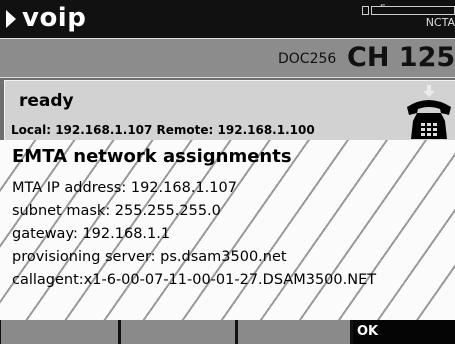 The height and width of the screenshot is (344, 455). What do you see at coordinates (440, 22) in the screenshot?
I see `standard-label: NCTA` at bounding box center [440, 22].